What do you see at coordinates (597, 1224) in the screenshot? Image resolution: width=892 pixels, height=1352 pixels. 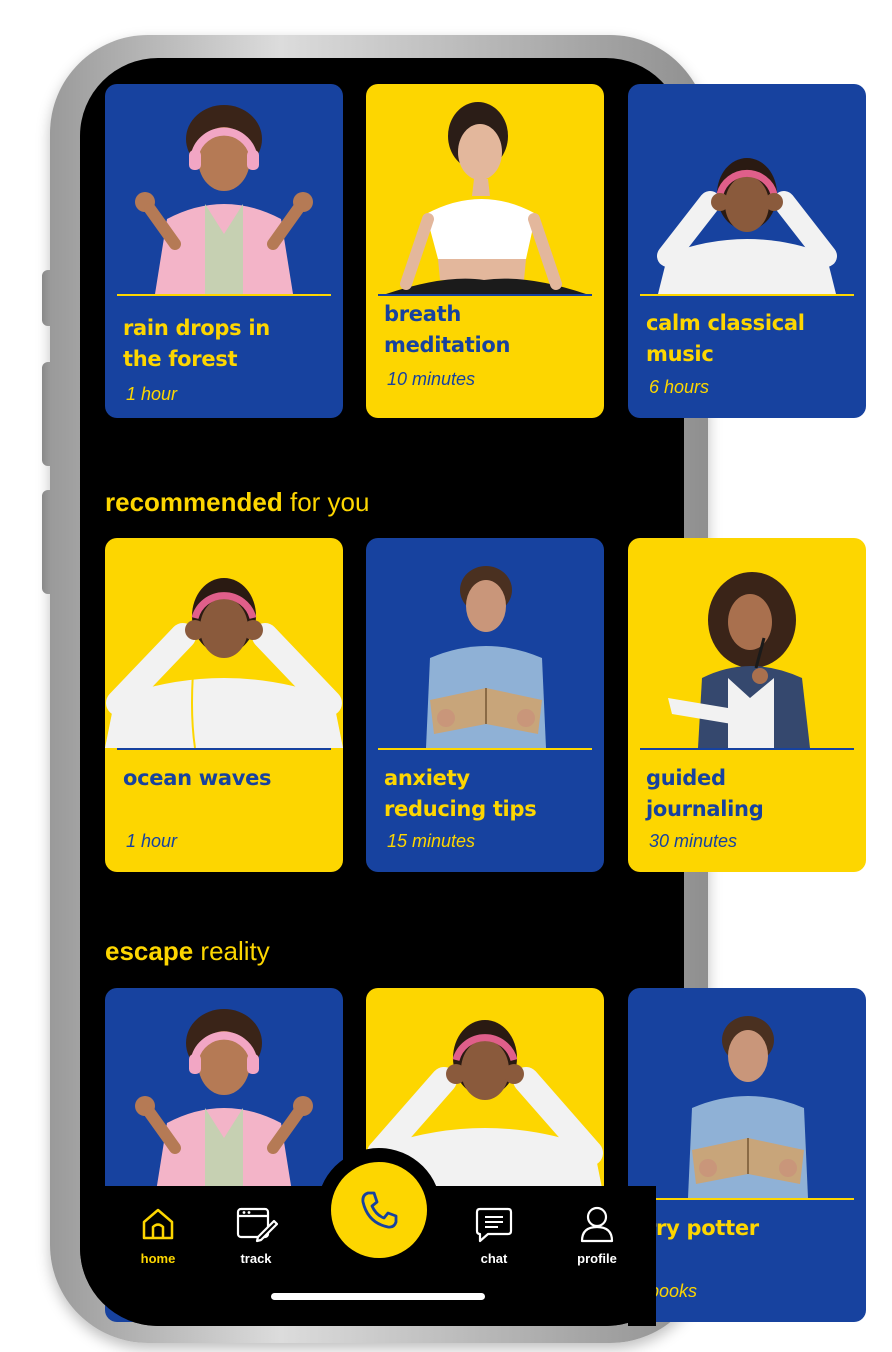 I see `profile-icon` at bounding box center [597, 1224].